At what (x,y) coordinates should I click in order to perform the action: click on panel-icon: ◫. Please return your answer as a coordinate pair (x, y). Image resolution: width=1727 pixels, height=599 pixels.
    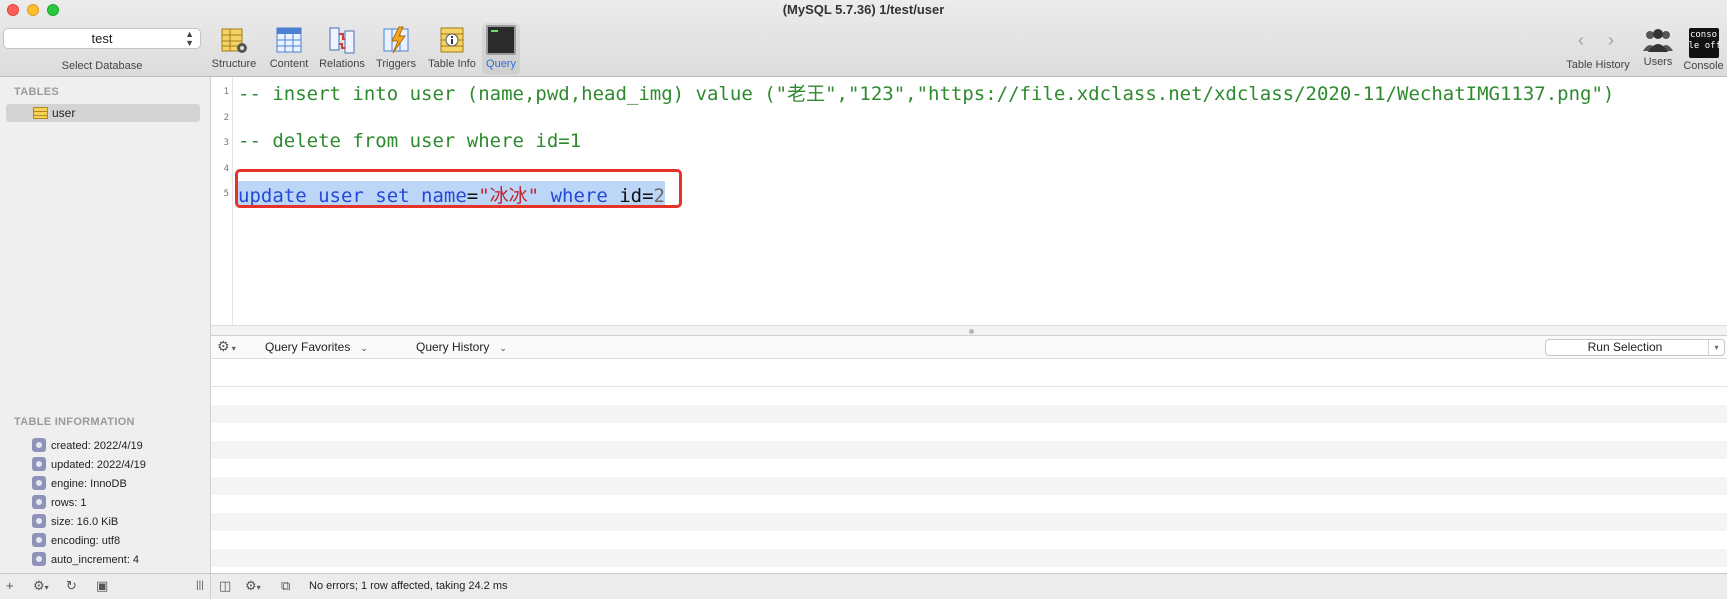
    Looking at the image, I should click on (225, 585).